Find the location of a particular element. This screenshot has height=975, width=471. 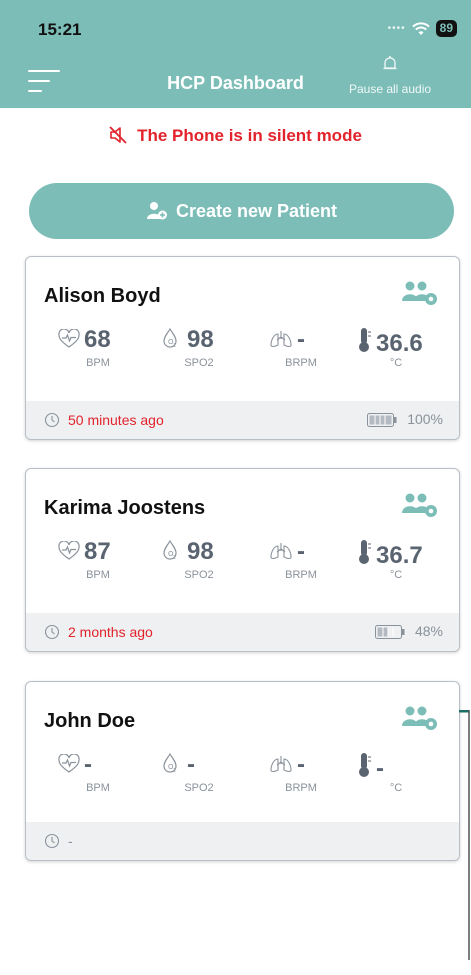

last-seen: - is located at coordinates (58, 841).